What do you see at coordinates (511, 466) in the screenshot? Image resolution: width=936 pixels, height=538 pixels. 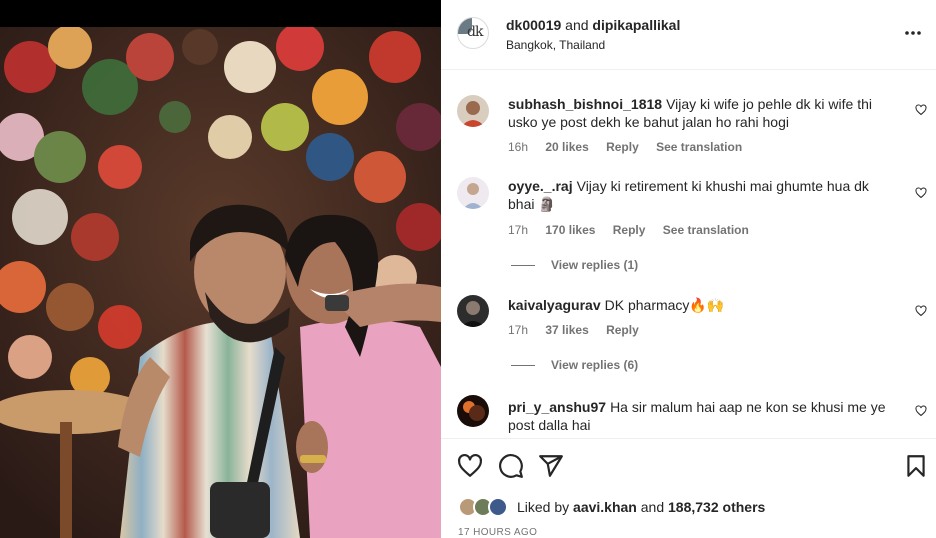 I see `comment-icon` at bounding box center [511, 466].